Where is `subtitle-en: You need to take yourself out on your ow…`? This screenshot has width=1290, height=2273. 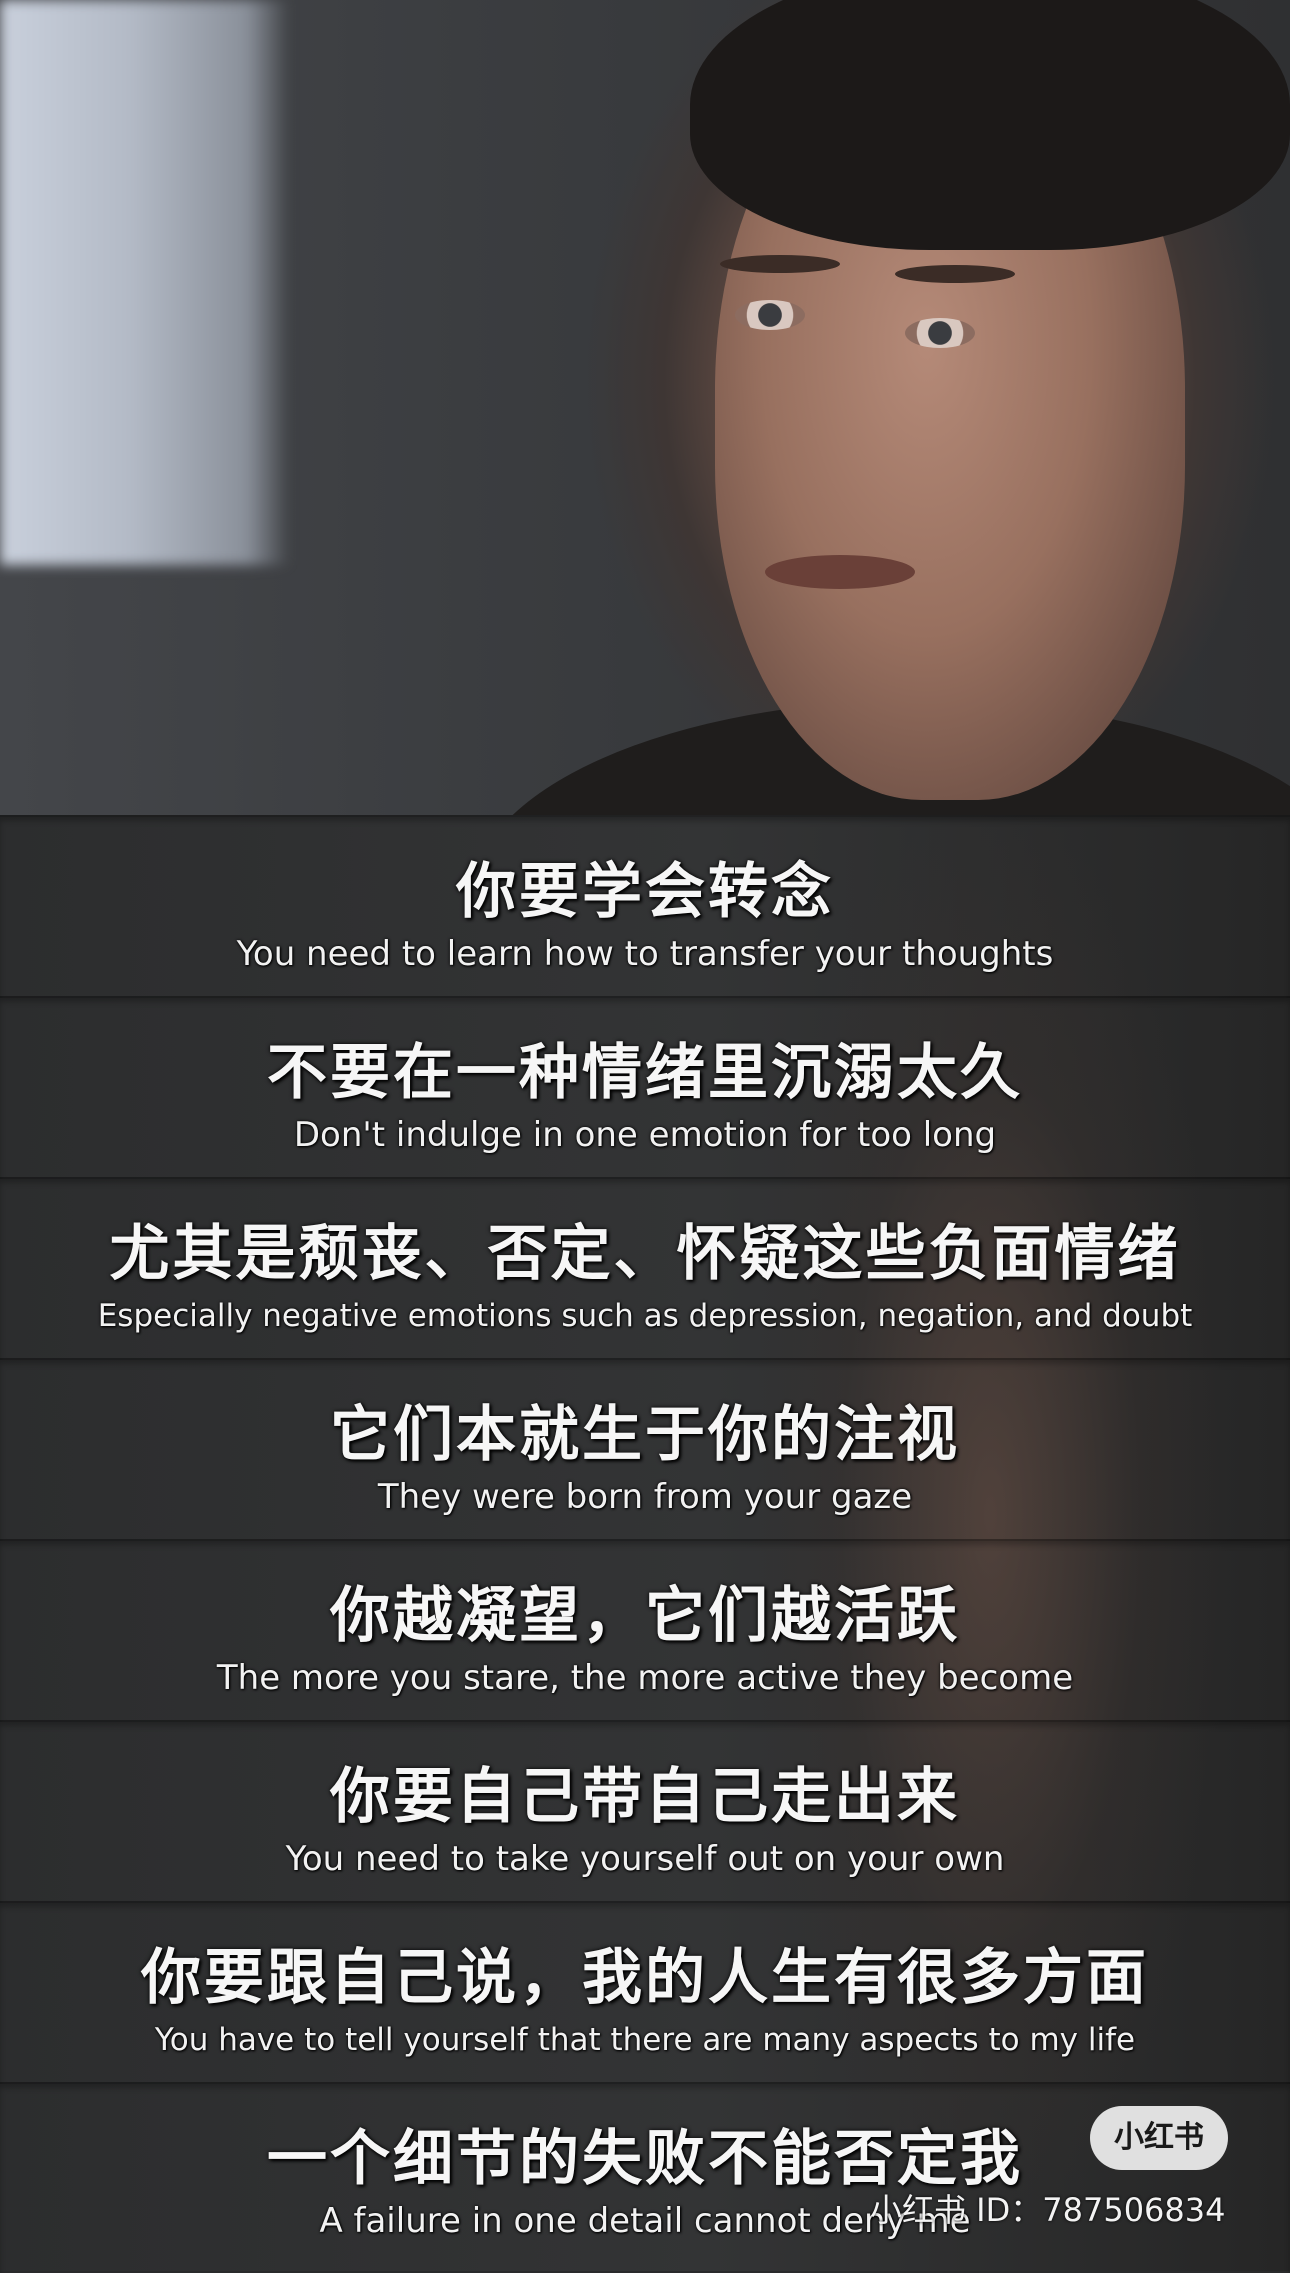
subtitle-en: You need to take yourself out on your ow… is located at coordinates (645, 1859).